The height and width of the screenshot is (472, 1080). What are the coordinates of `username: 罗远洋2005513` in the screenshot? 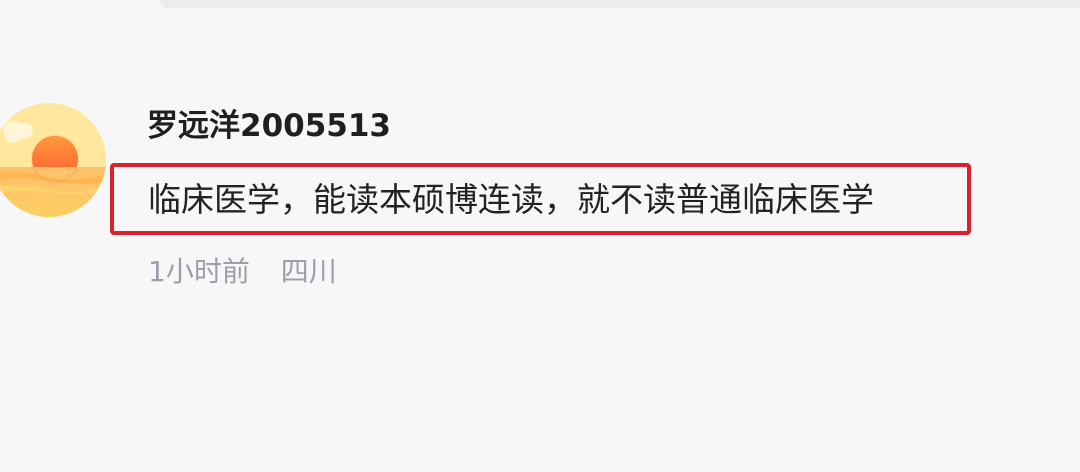 It's located at (269, 126).